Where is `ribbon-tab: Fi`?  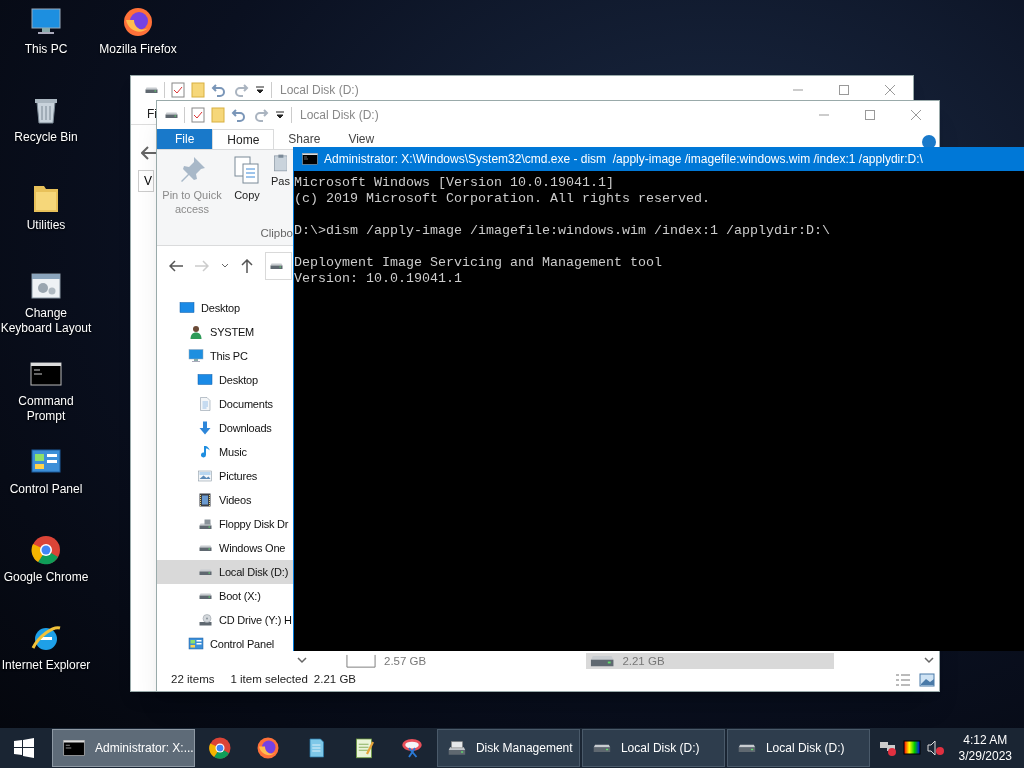
ribbon-tab: Fi is located at coordinates (152, 114).